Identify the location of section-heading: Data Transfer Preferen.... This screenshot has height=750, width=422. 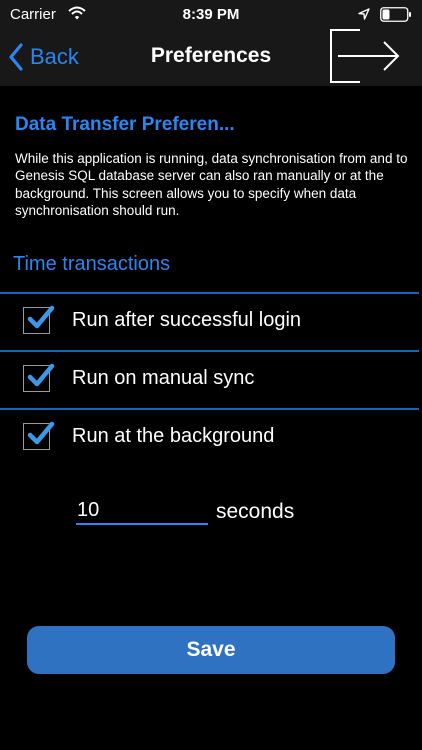
(125, 124).